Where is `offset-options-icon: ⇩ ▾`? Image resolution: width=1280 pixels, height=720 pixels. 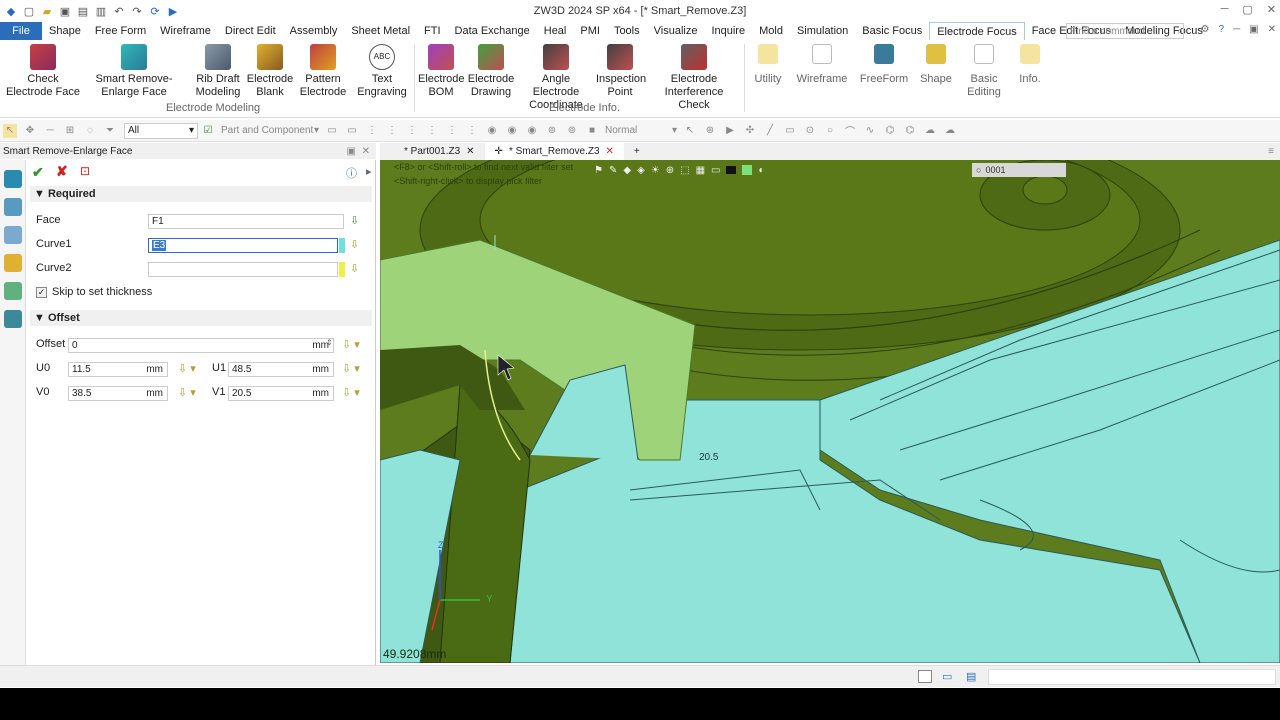
offset-options-icon: ⇩ ▾ is located at coordinates (351, 344).